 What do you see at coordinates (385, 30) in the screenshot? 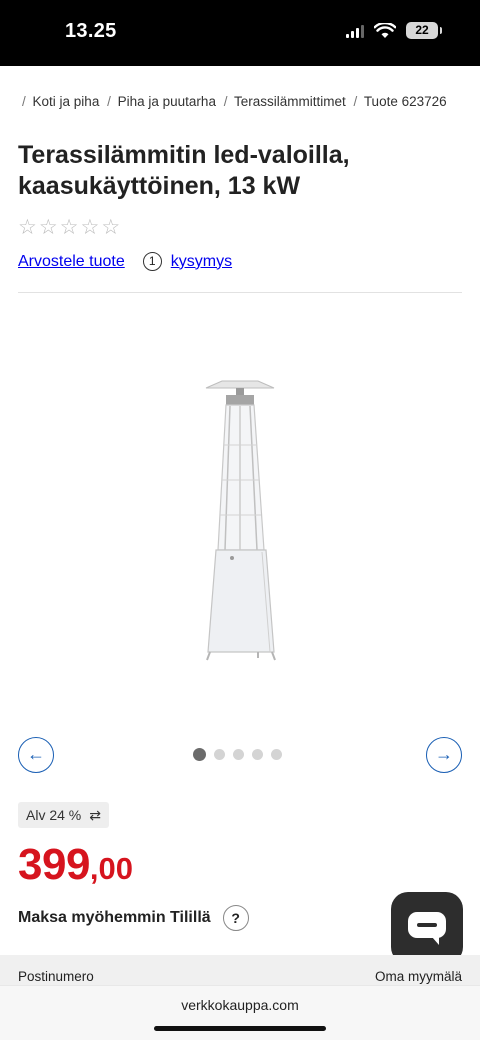
I see `wifi-icon` at bounding box center [385, 30].